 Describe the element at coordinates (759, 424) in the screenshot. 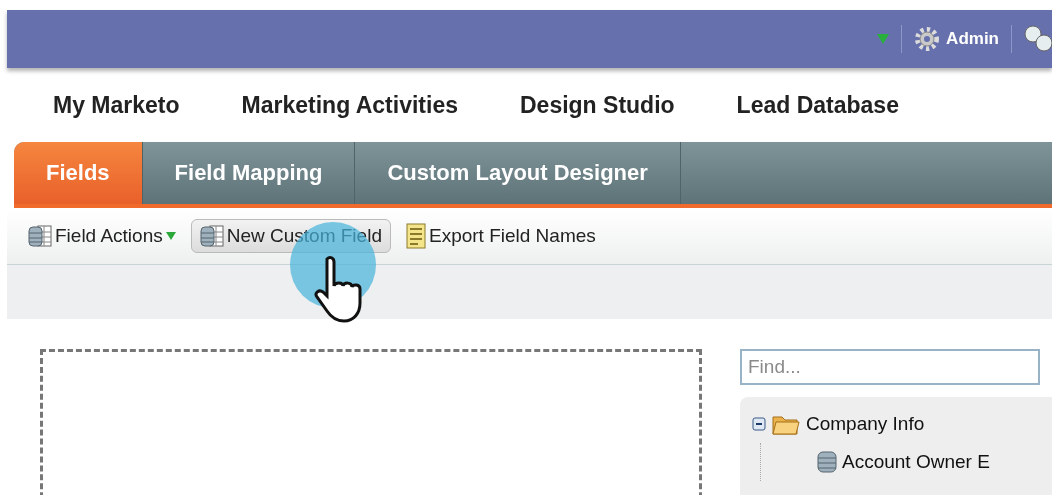

I see `collapse-icon` at that location.